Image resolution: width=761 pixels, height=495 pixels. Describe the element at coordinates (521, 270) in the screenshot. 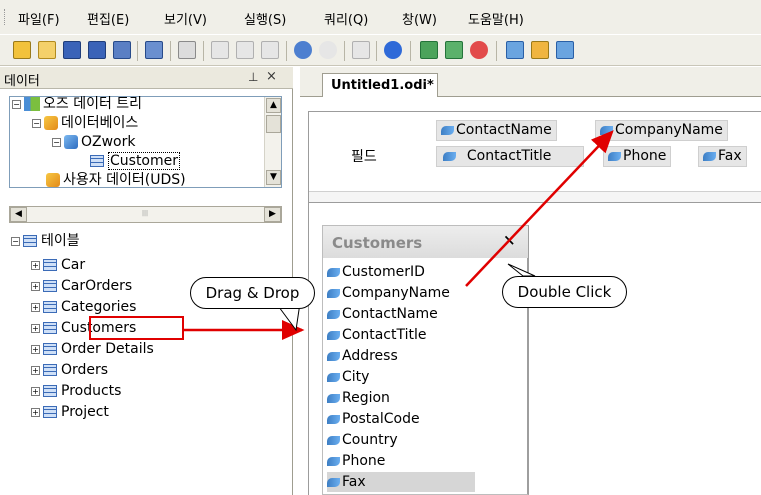

I see `double-click-callout-tail` at that location.